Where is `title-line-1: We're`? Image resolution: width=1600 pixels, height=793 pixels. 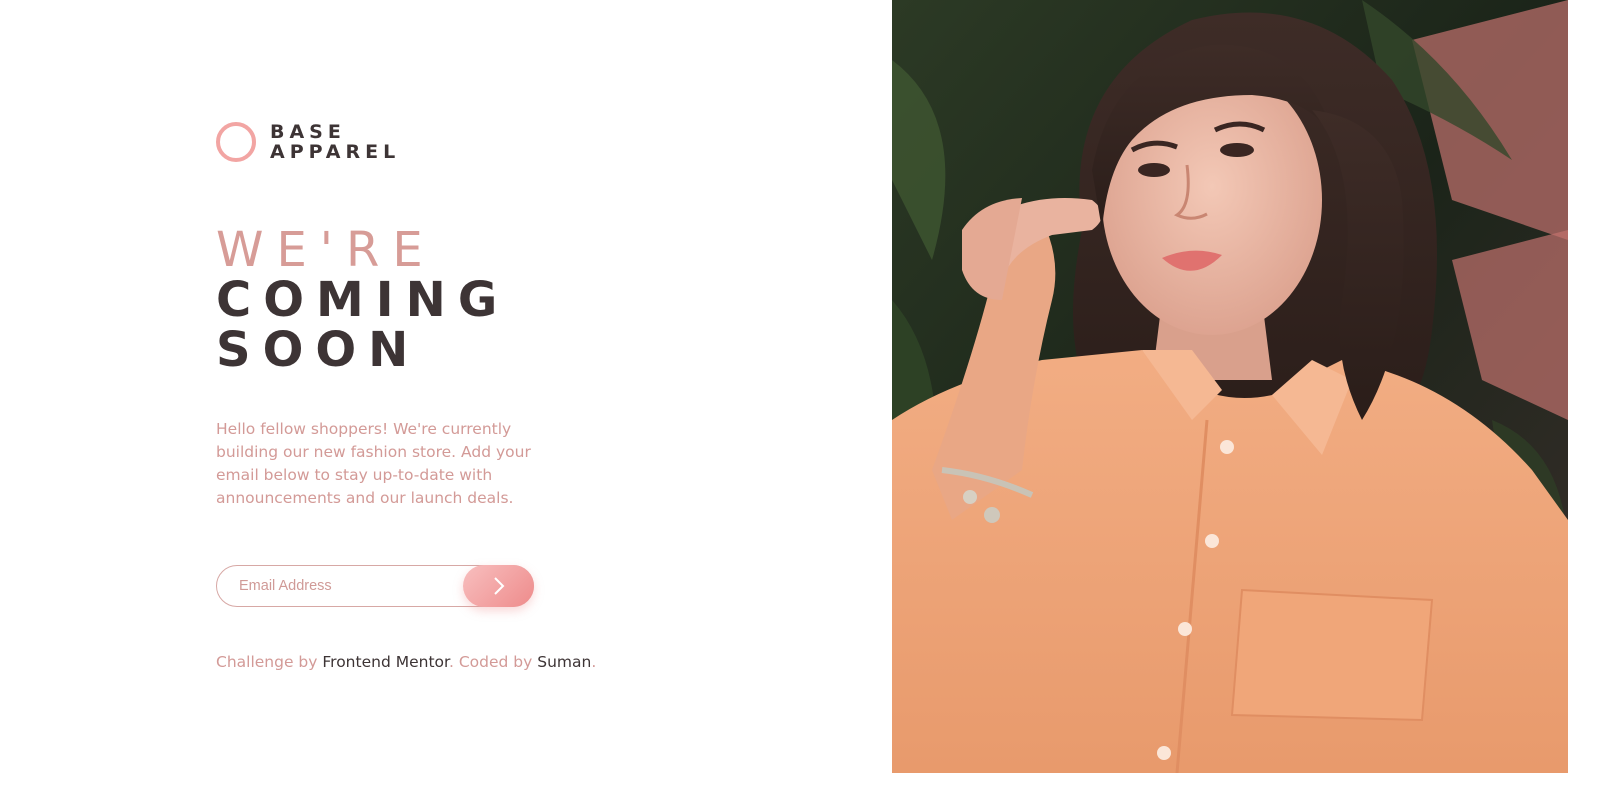 title-line-1: We're is located at coordinates (326, 250).